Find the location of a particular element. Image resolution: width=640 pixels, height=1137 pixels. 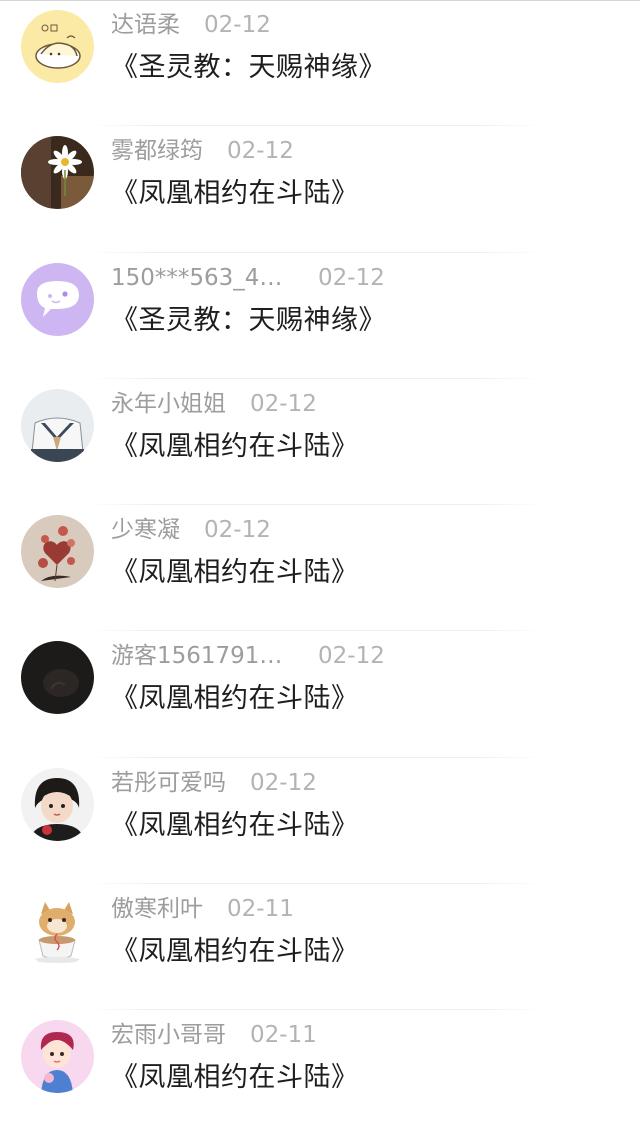

list-item: 若彤可爱吗 02-12 《凤凰相约在斗陆》 is located at coordinates (320, 821).